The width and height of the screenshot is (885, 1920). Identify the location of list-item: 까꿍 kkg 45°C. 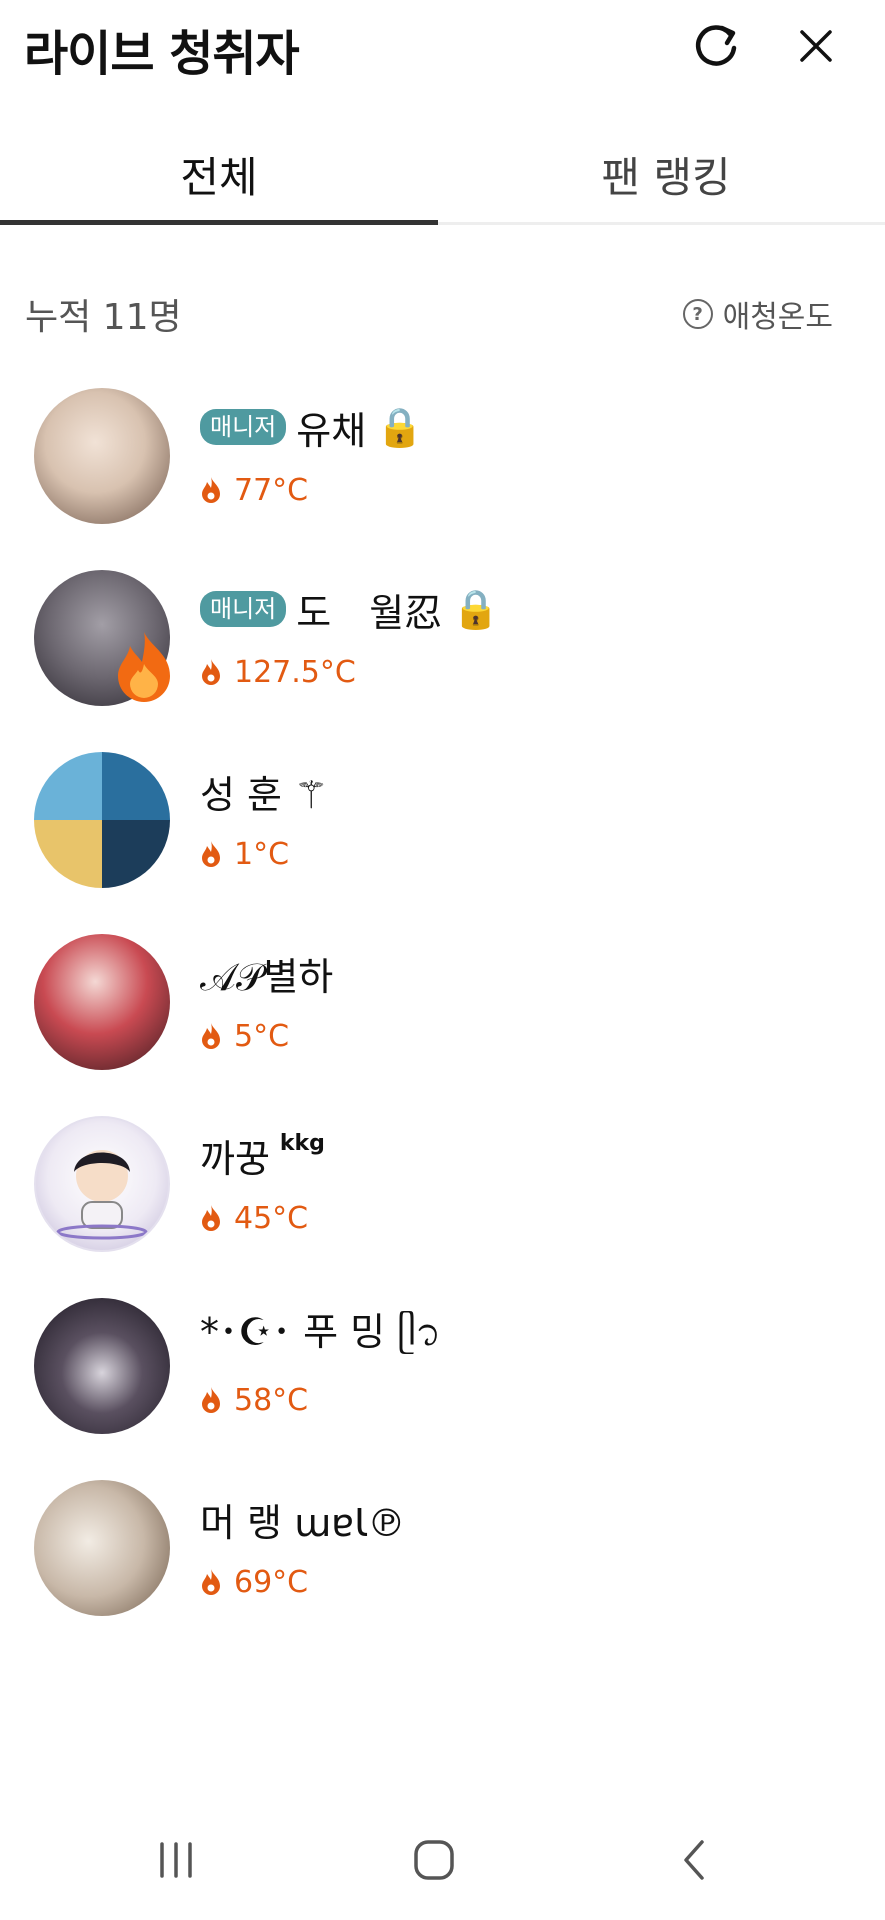
(442, 1183).